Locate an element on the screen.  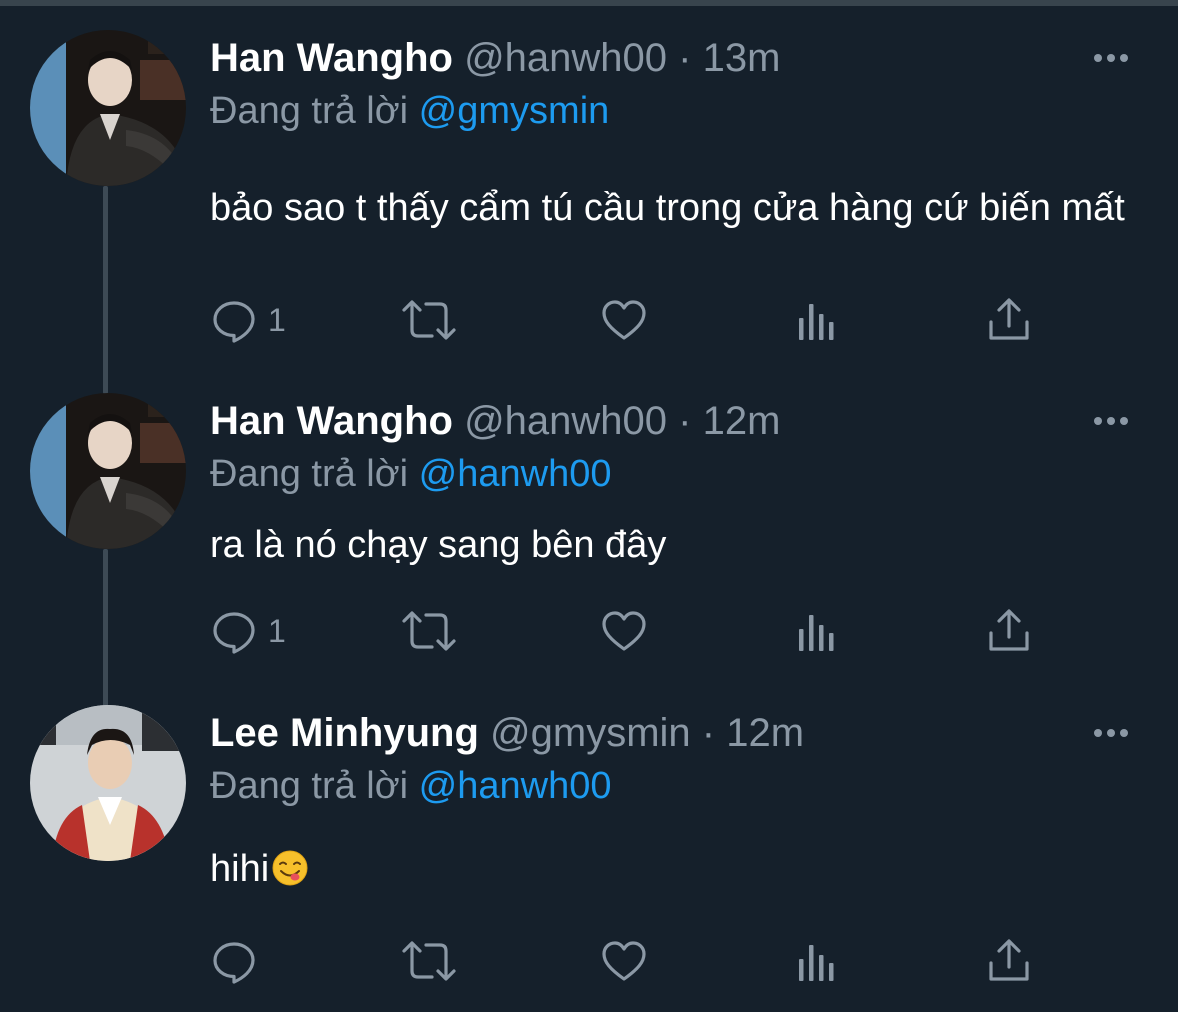
replying-to: Đang trả lời @gmysmin is located at coordinates (409, 111).